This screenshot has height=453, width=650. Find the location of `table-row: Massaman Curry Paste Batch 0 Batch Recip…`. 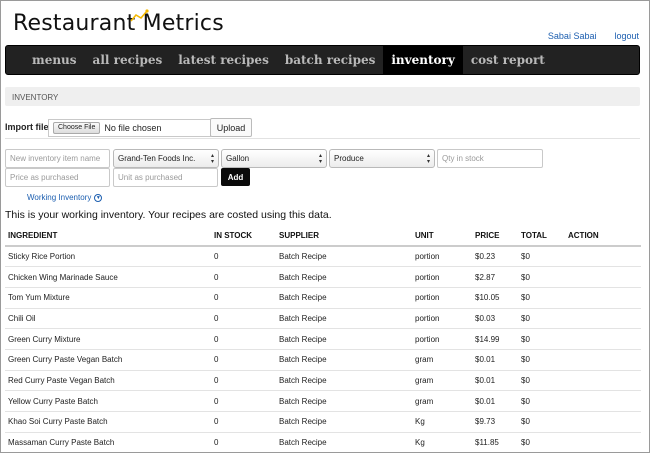

table-row: Massaman Curry Paste Batch 0 Batch Recip… is located at coordinates (323, 442).